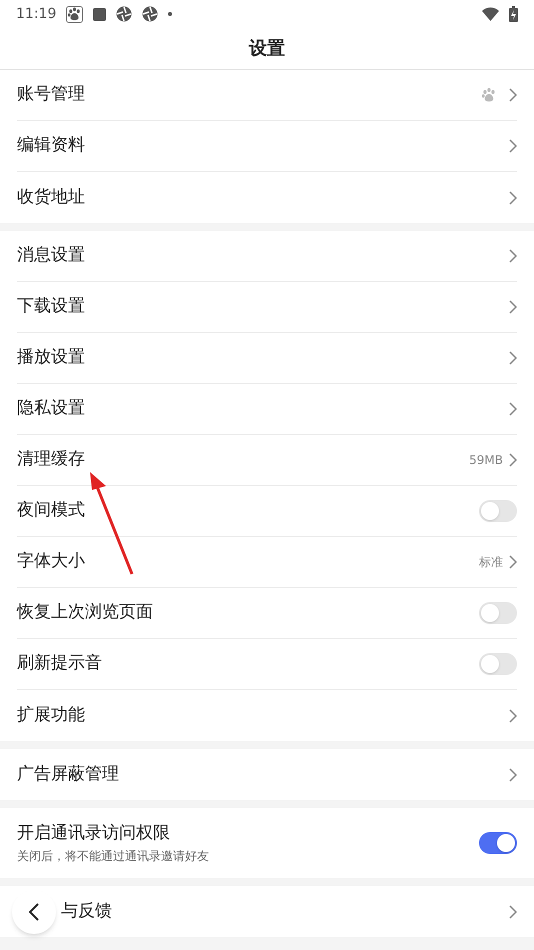 This screenshot has height=950, width=534. I want to click on status-time: 11:19, so click(36, 14).